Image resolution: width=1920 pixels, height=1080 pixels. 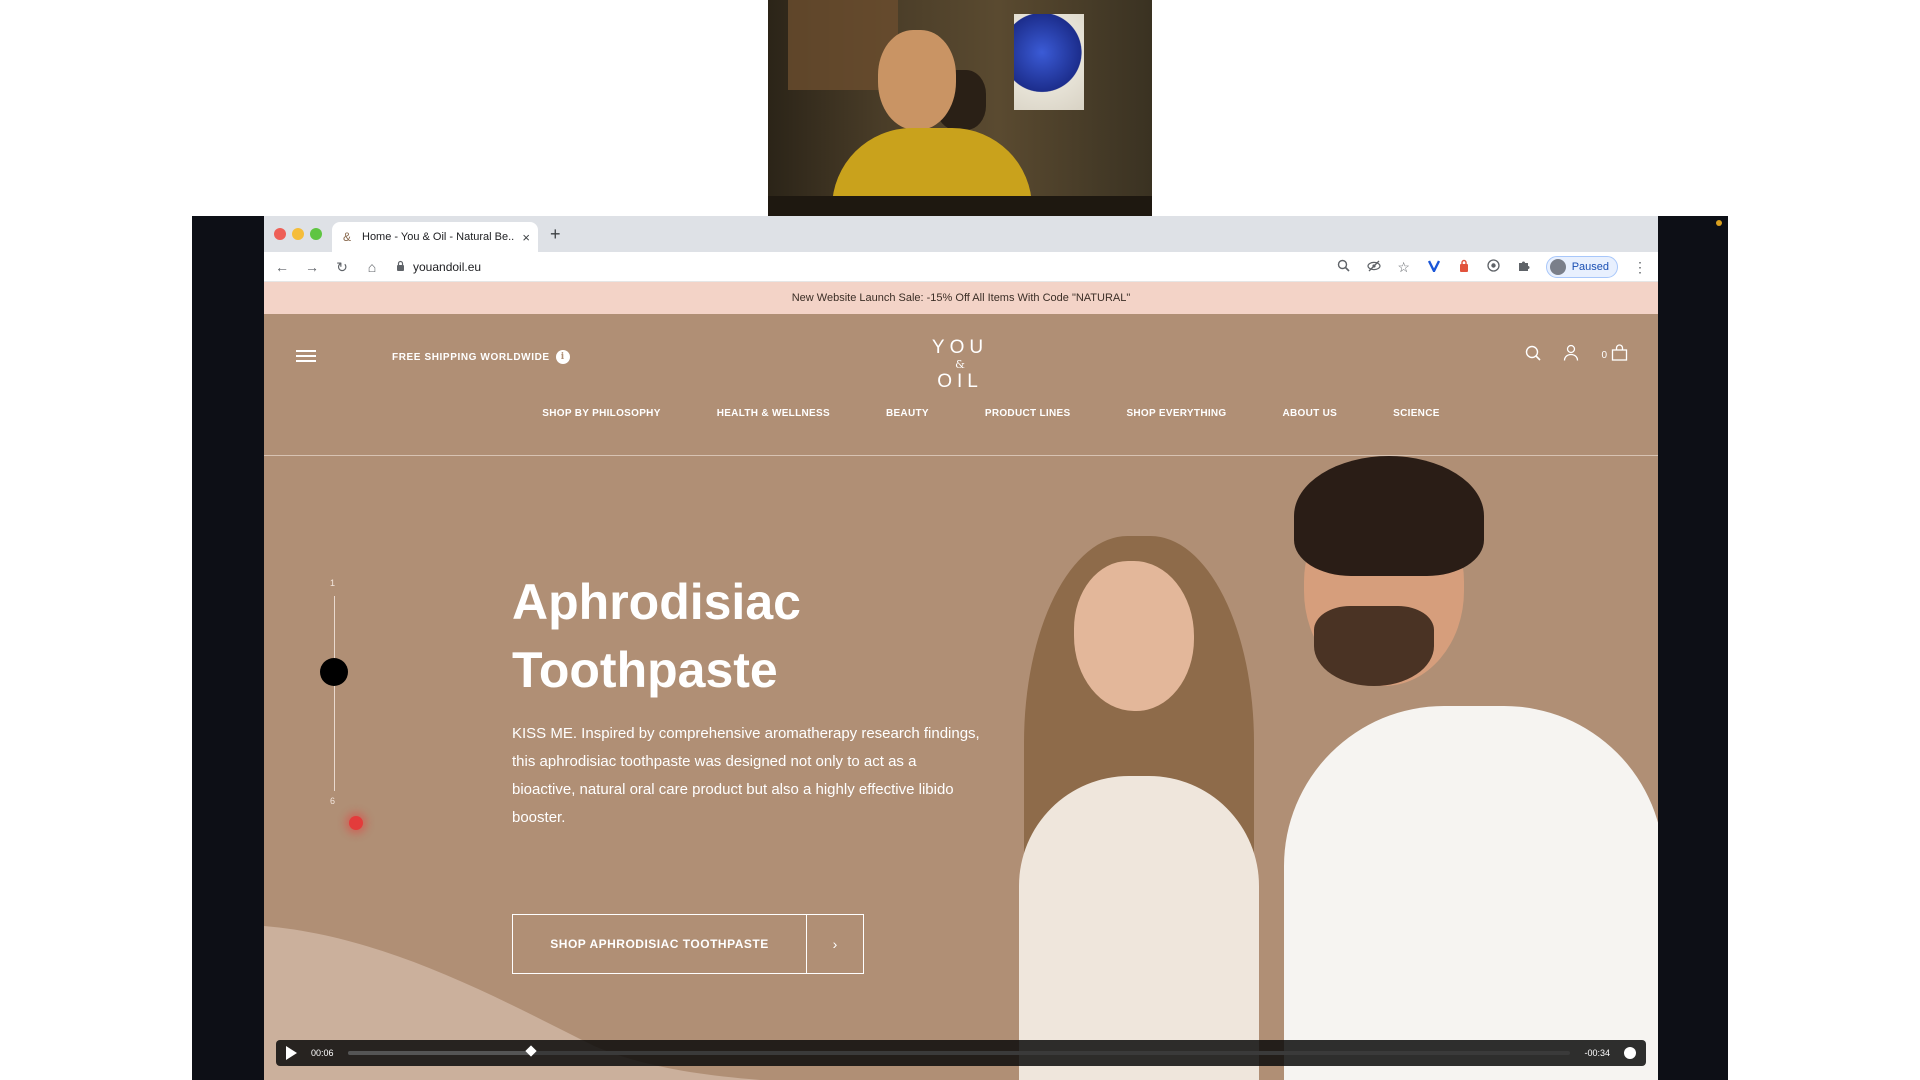 I want to click on site-favicon-icon: &, so click(x=346, y=237).